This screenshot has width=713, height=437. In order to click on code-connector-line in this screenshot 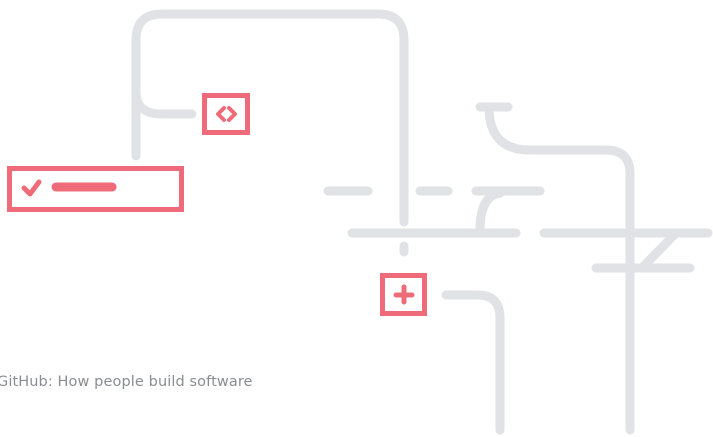, I will do `click(164, 103)`.